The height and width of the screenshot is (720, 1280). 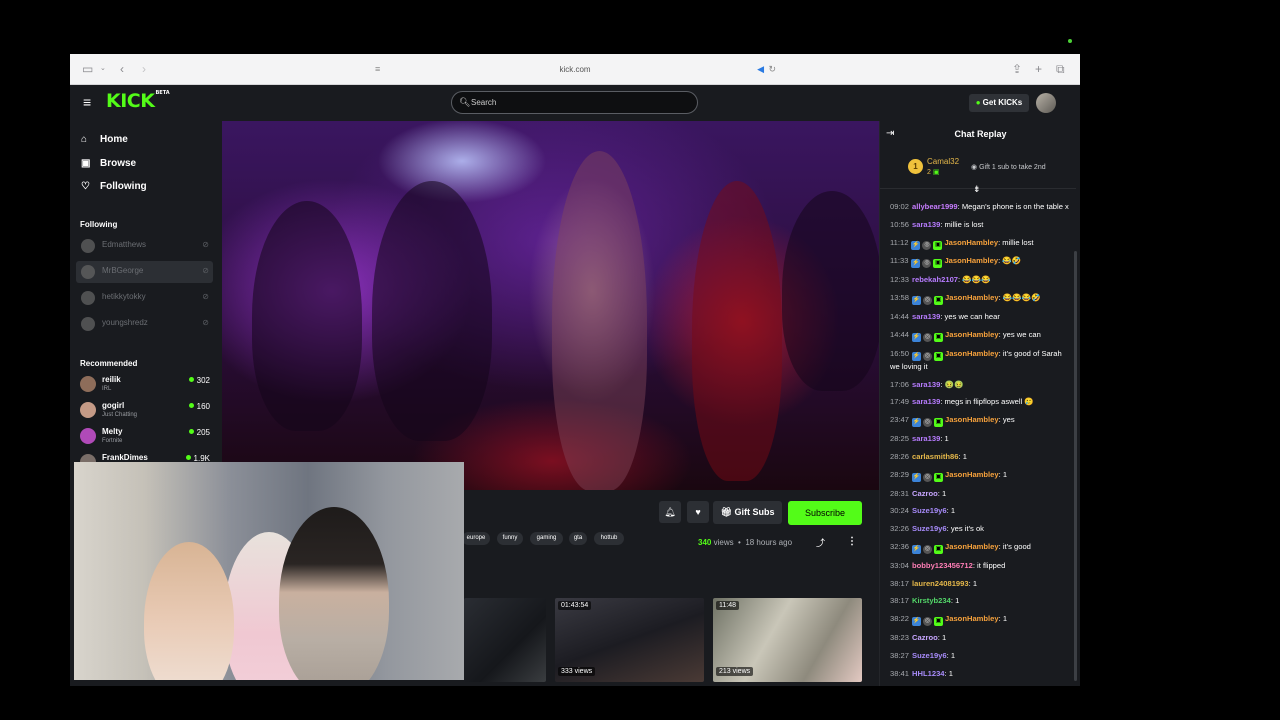 What do you see at coordinates (138, 101) in the screenshot?
I see `kick-logo: KICKBETA` at bounding box center [138, 101].